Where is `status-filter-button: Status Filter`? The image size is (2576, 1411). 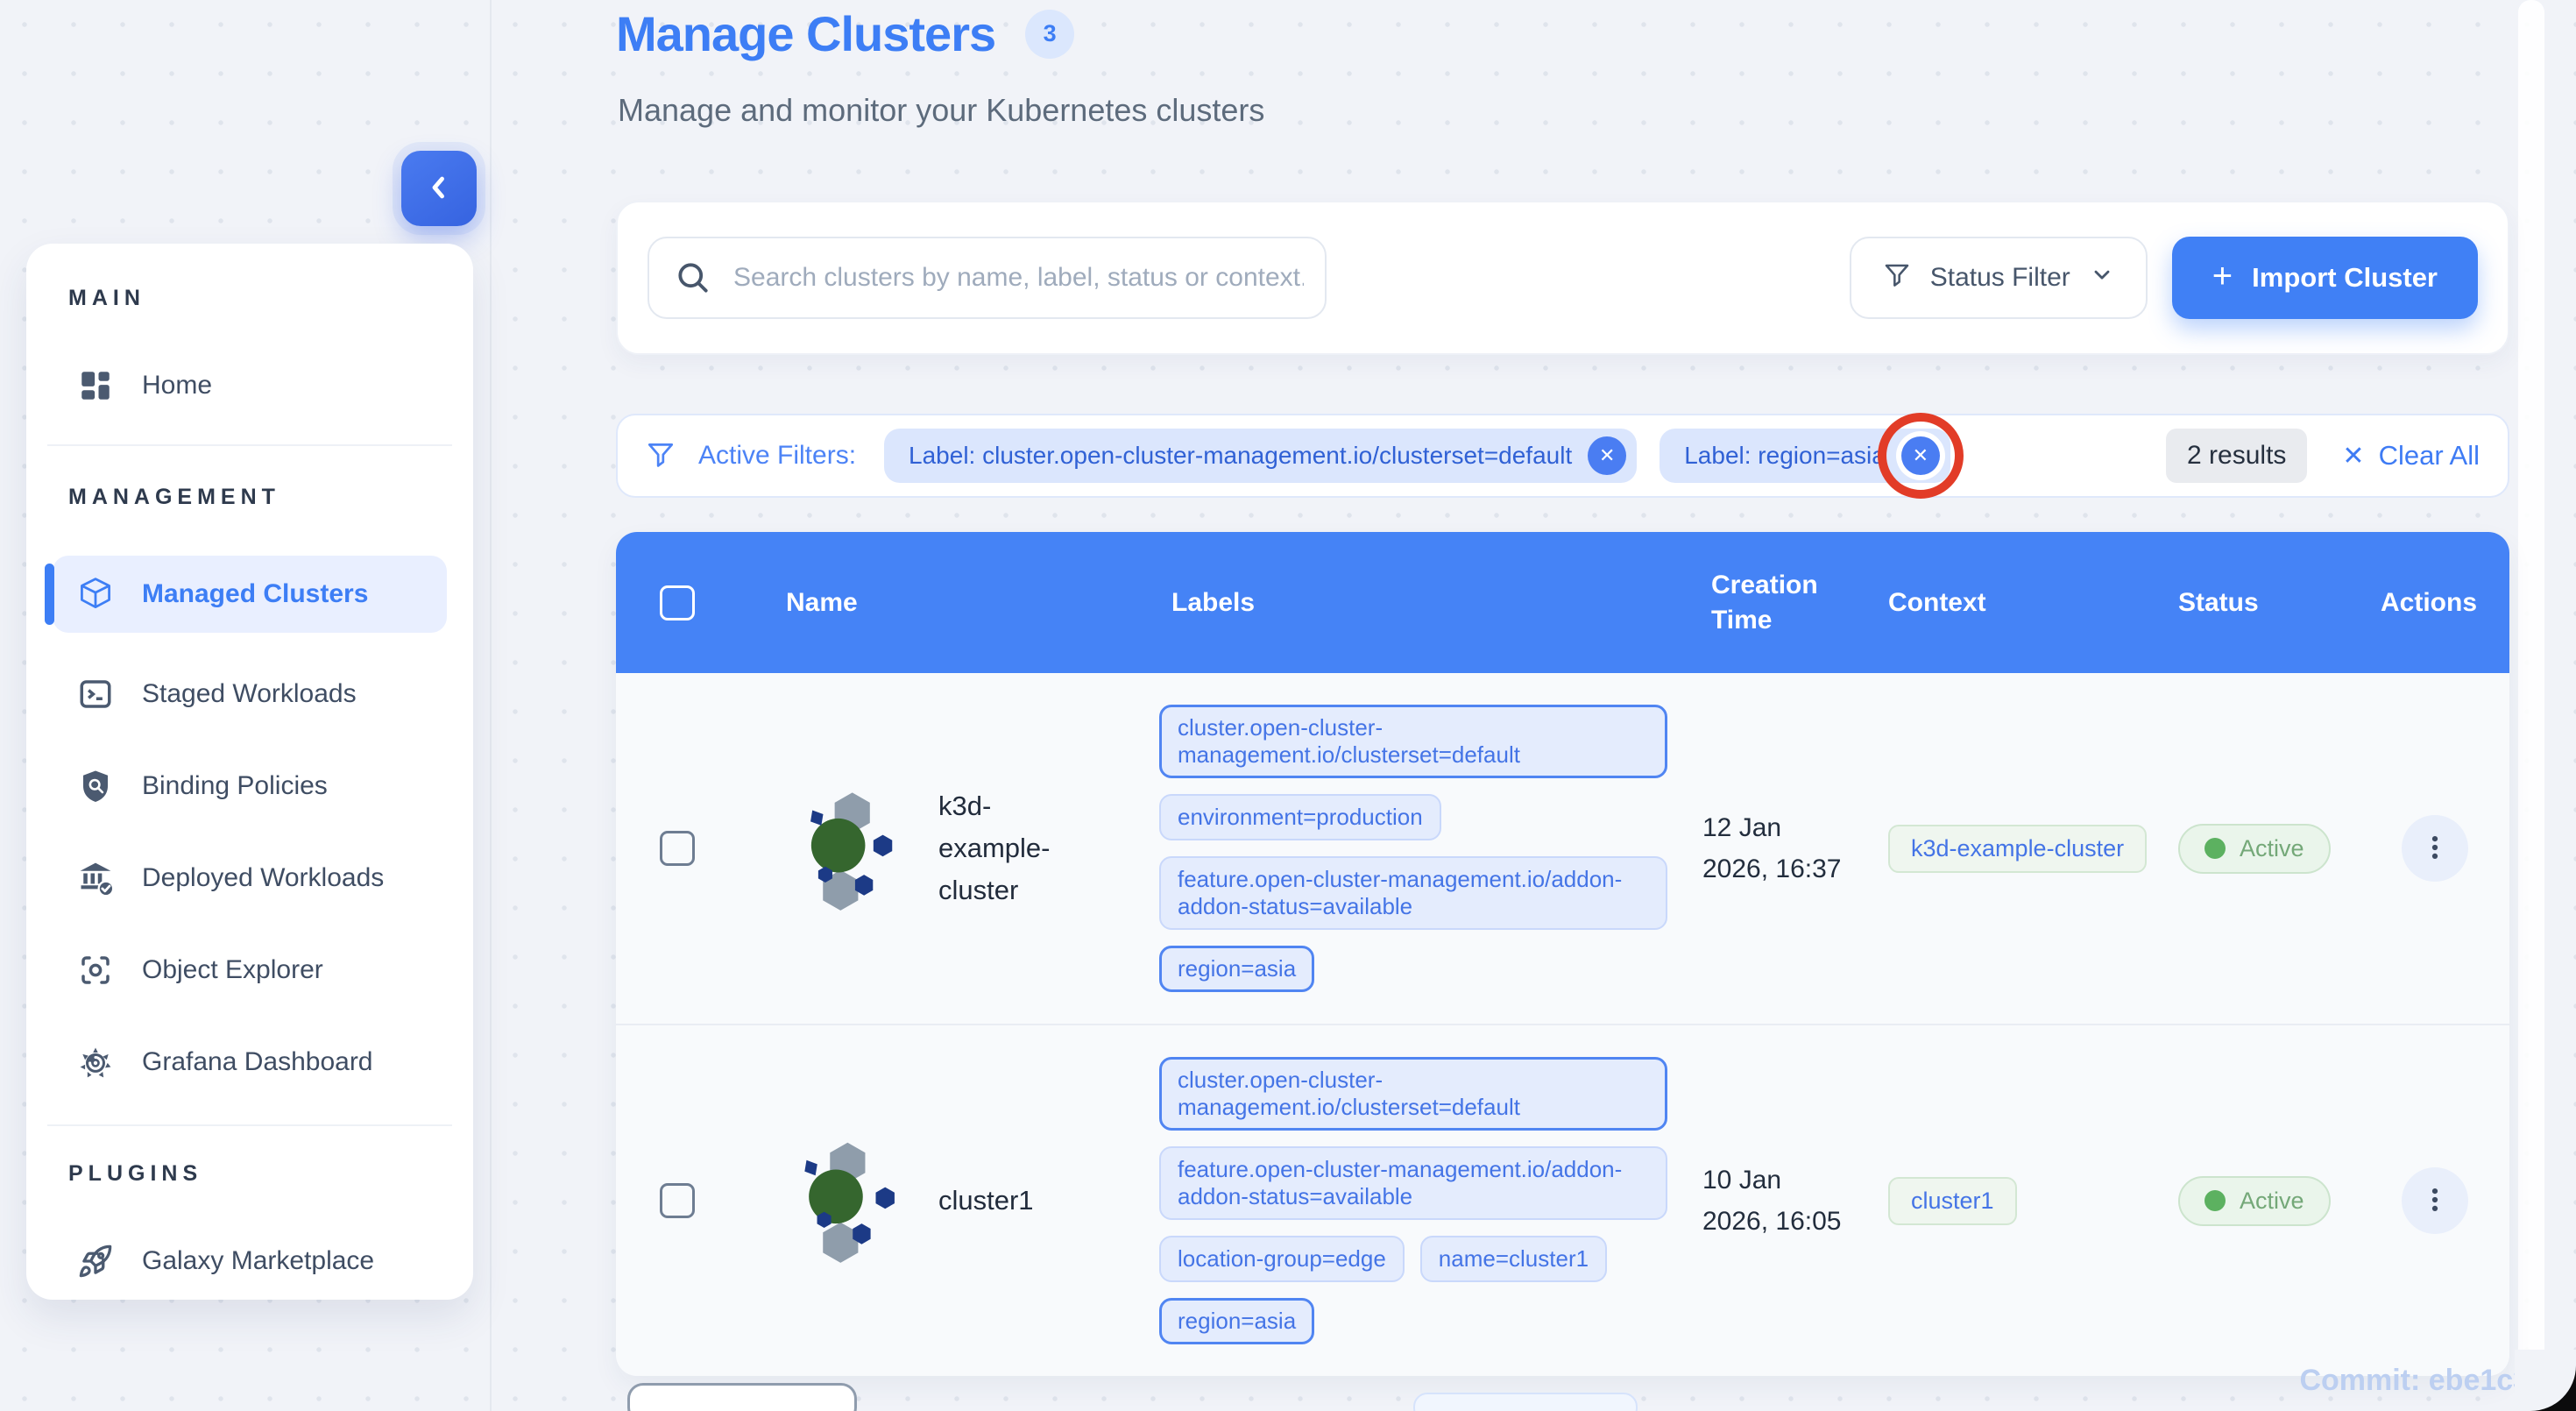 status-filter-button: Status Filter is located at coordinates (1998, 278).